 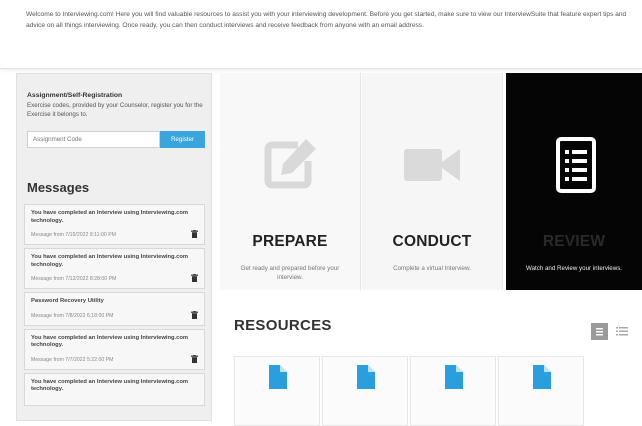 What do you see at coordinates (432, 268) in the screenshot?
I see `conduct-description: Complete a virtual Interview.` at bounding box center [432, 268].